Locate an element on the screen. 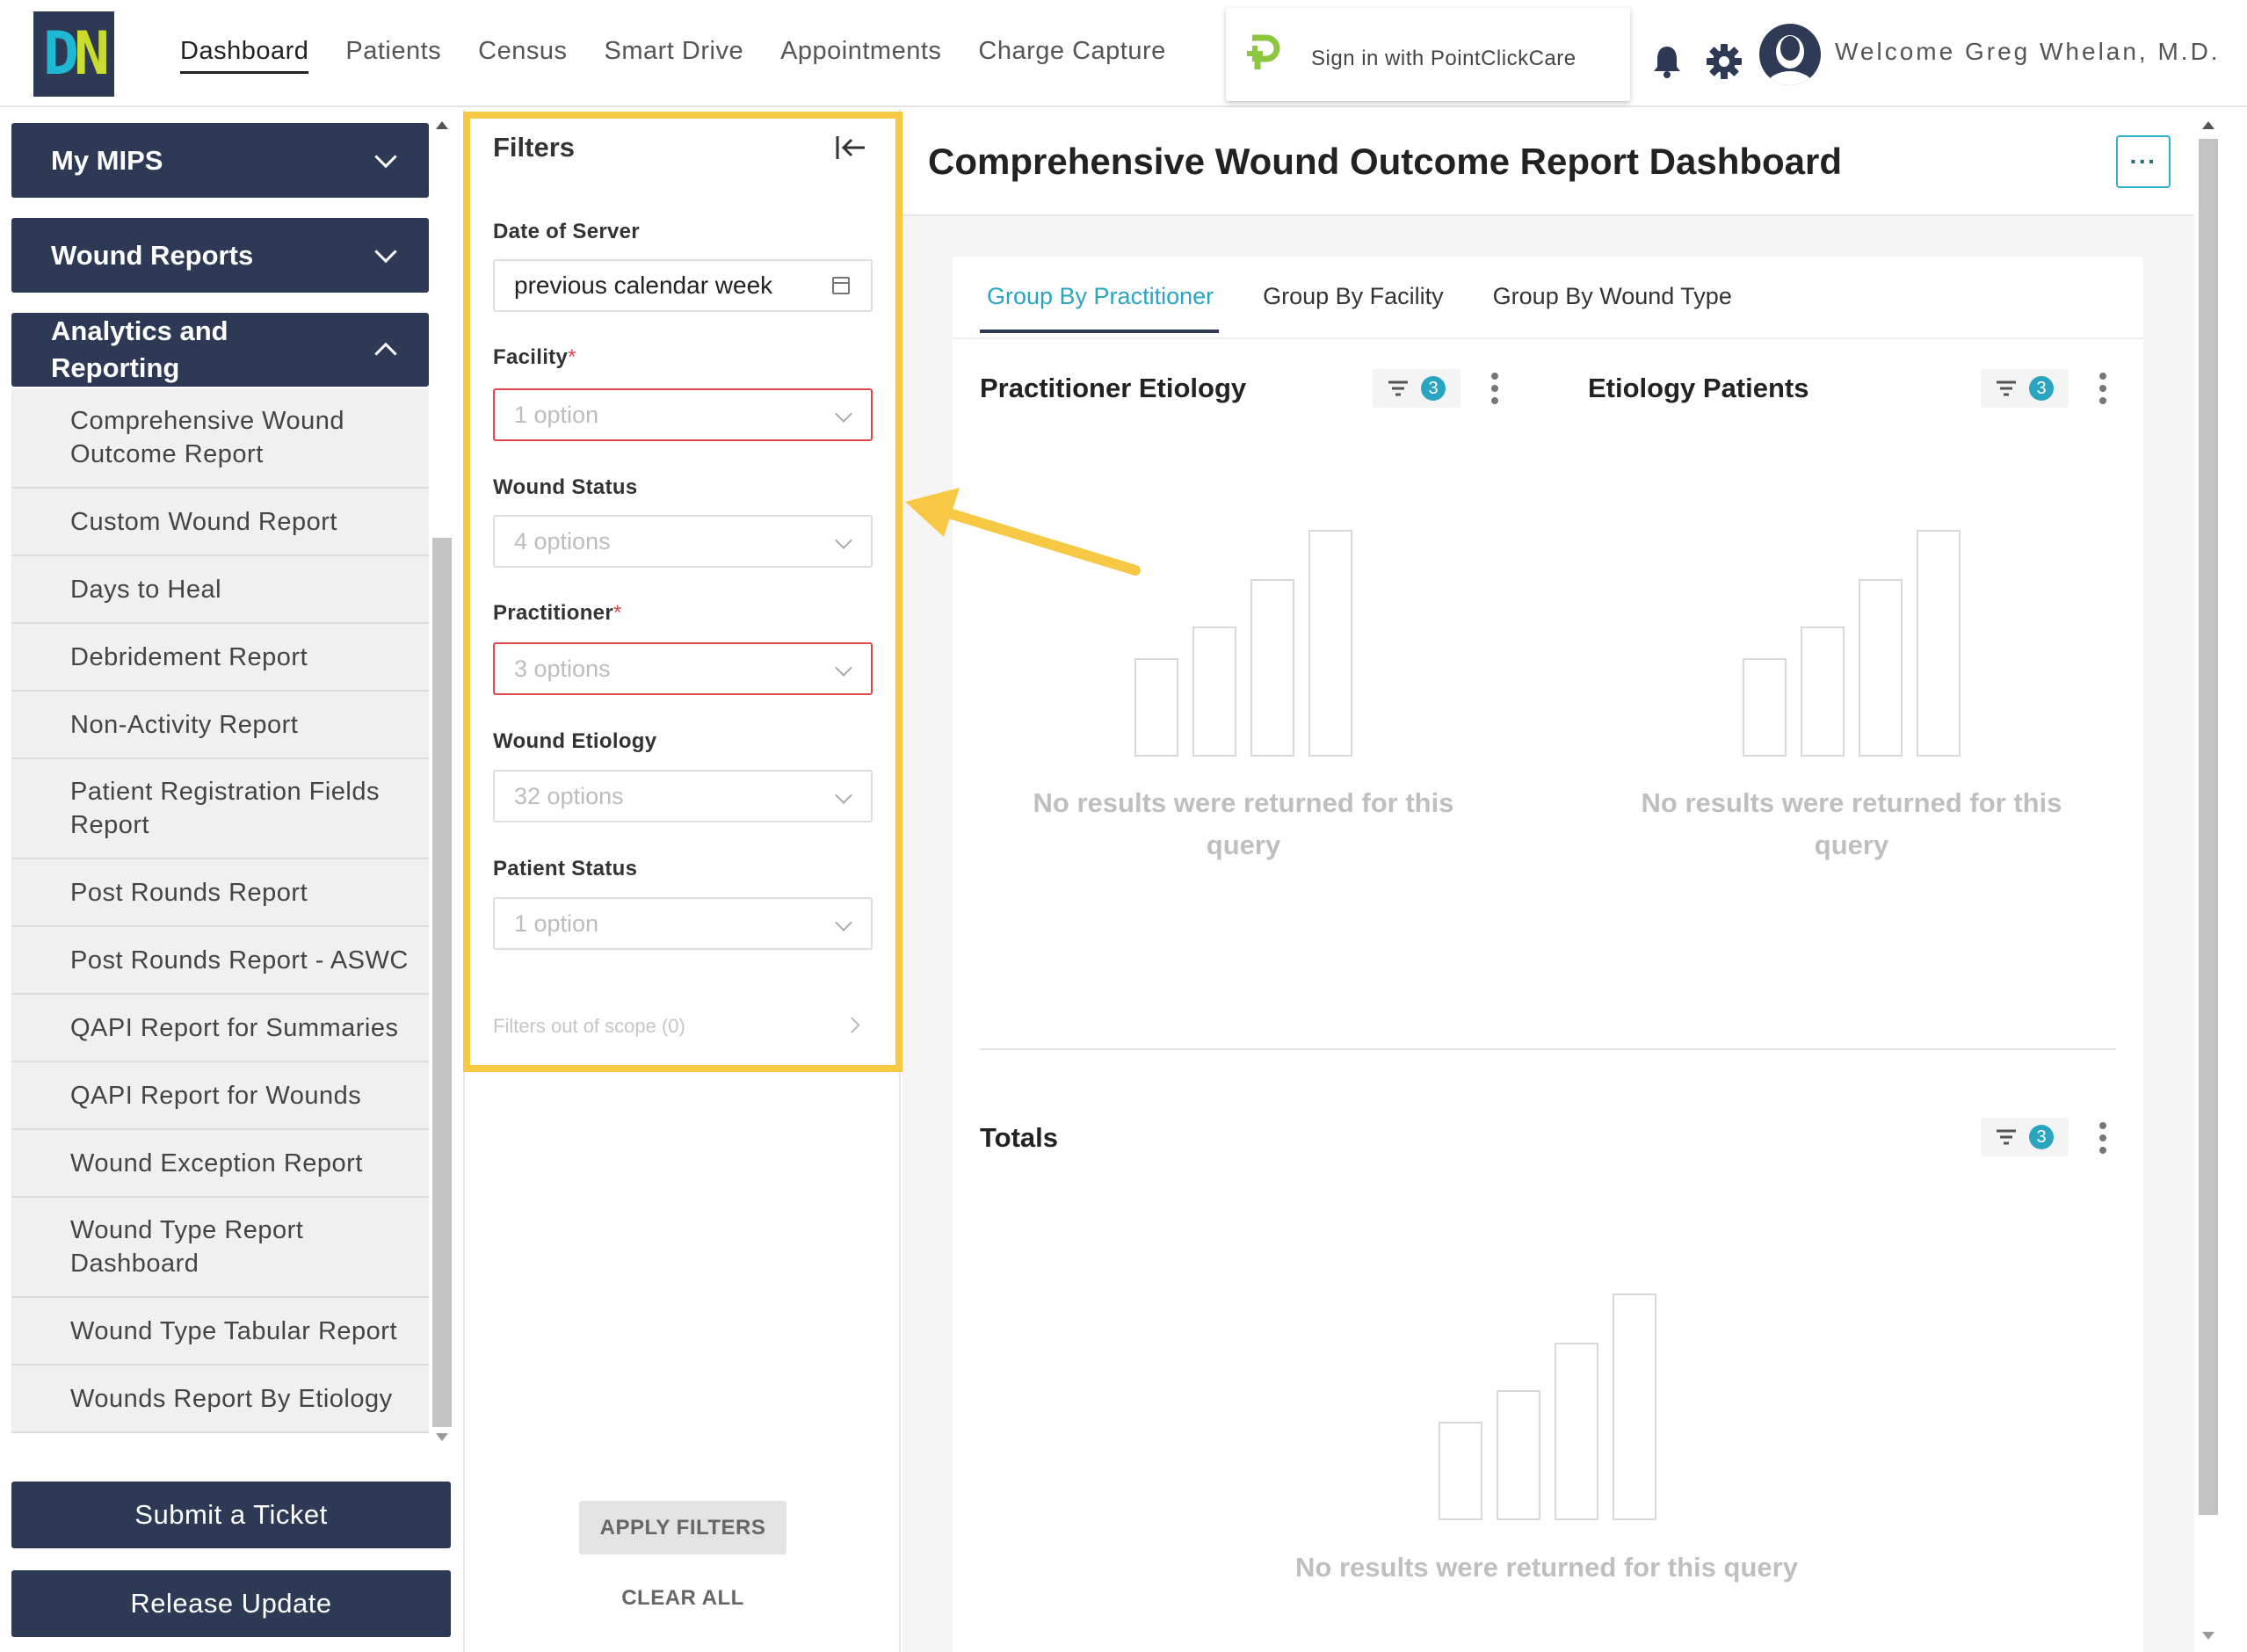  app-logo: DN is located at coordinates (73, 54).